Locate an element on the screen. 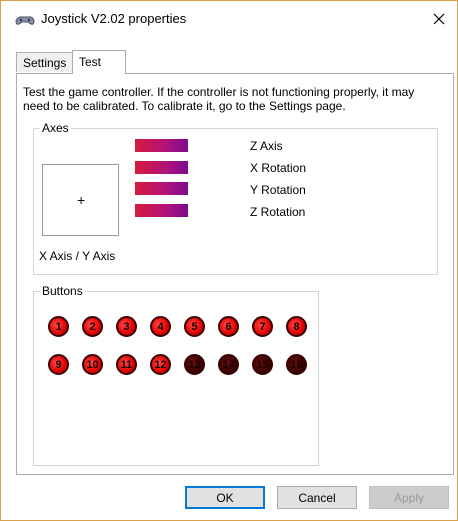  cancel-button: Cancel is located at coordinates (317, 497).